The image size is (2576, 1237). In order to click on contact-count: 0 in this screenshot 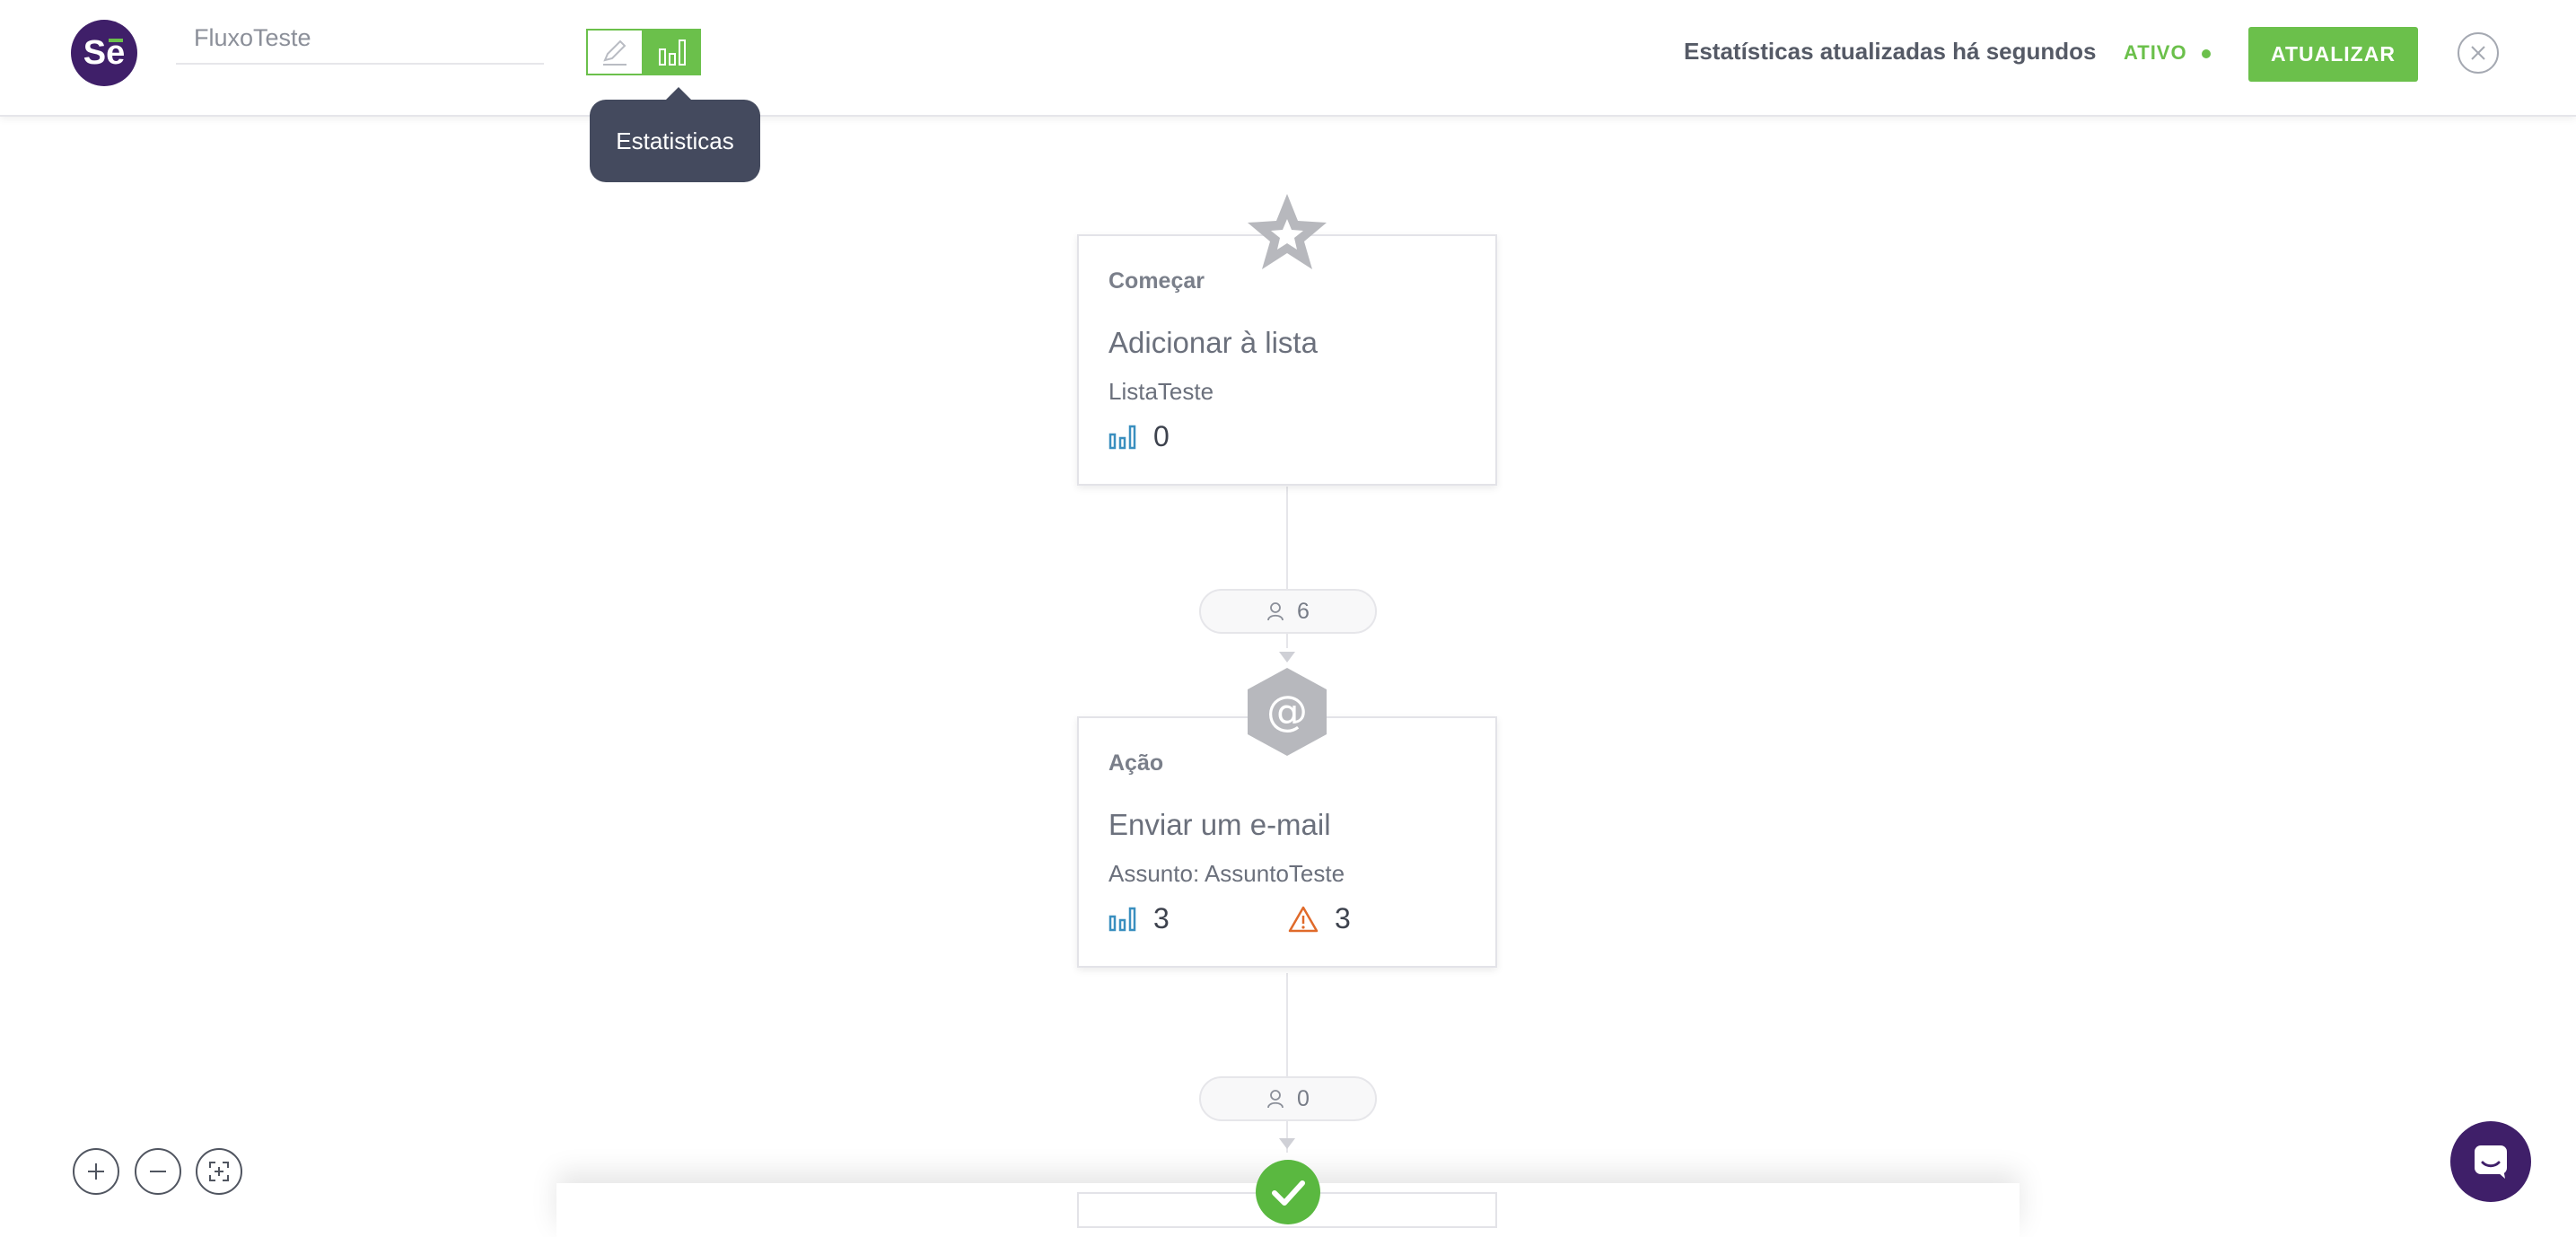, I will do `click(1303, 1098)`.